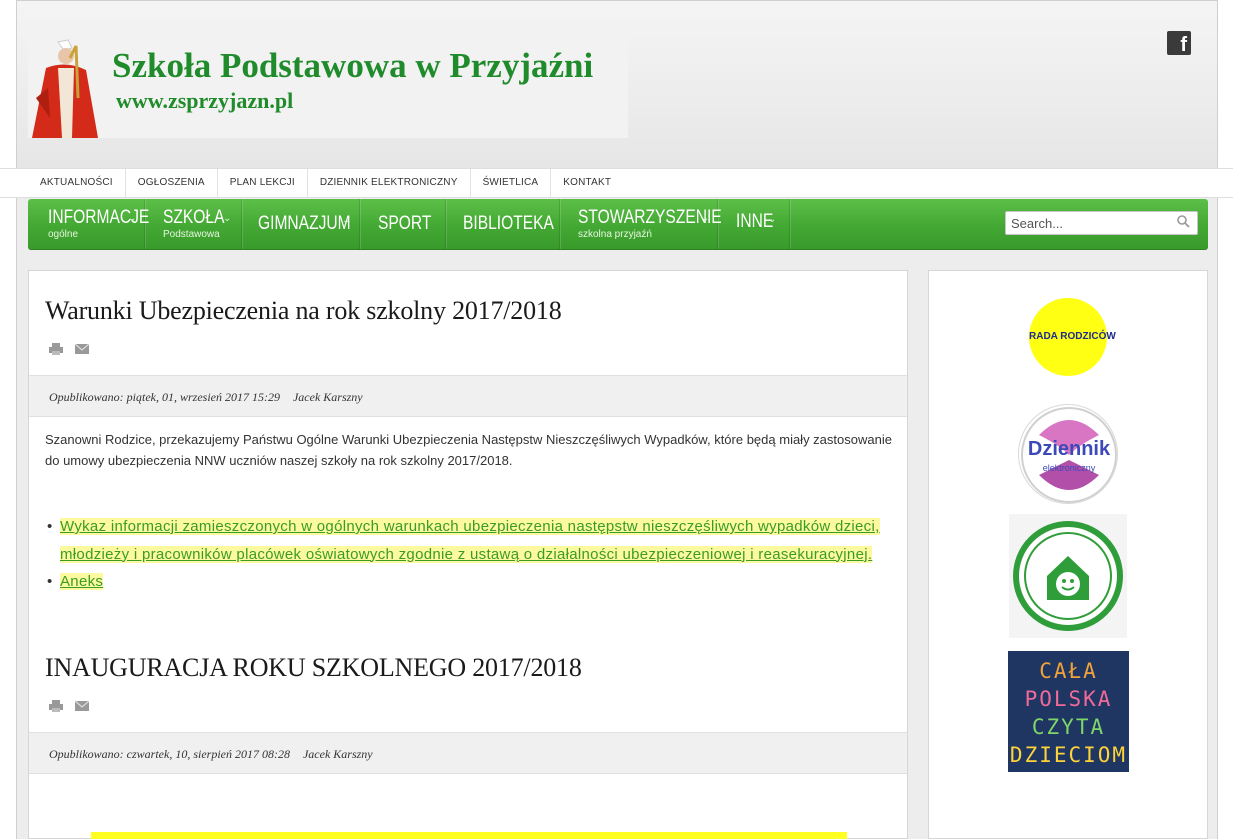 This screenshot has width=1233, height=839. I want to click on topnav-item-aktualnosci: AKTUALNOŚCI, so click(77, 183).